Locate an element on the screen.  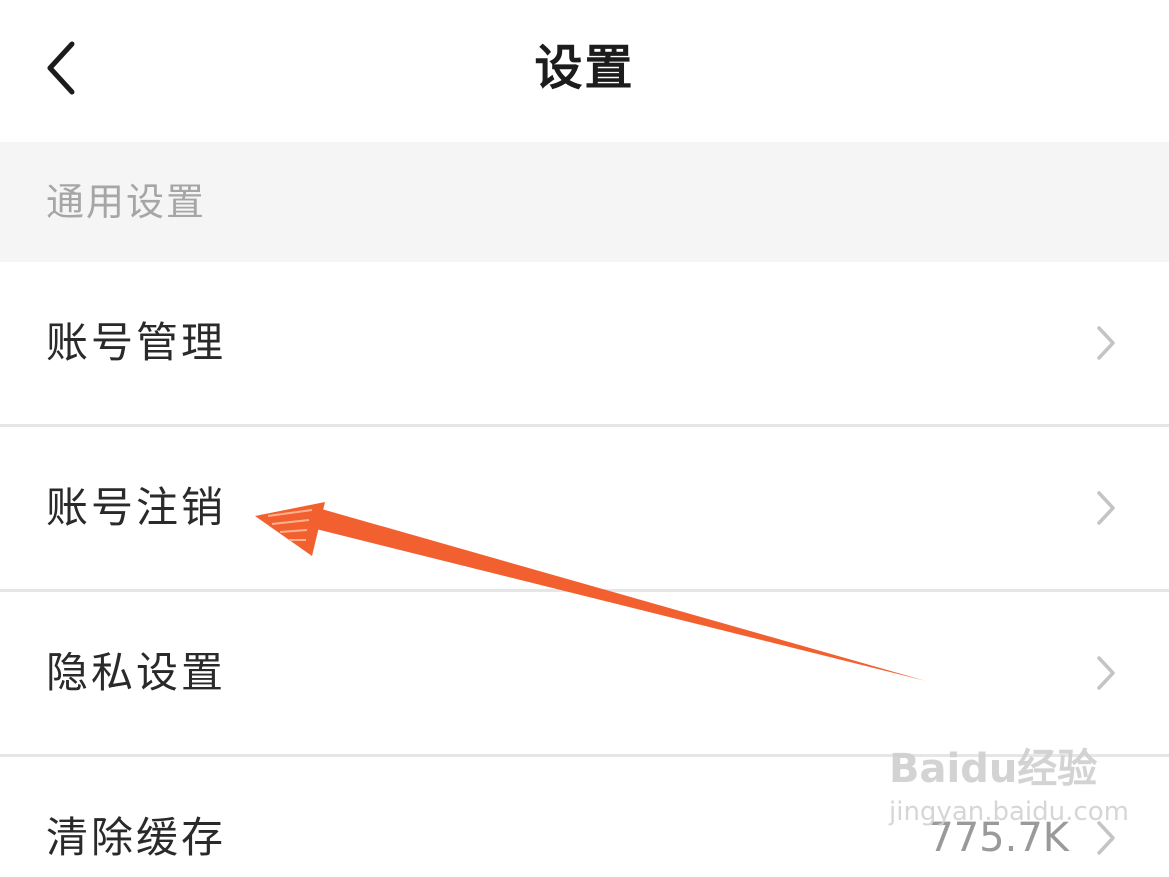
row-label: 账号注销 is located at coordinates (136, 507).